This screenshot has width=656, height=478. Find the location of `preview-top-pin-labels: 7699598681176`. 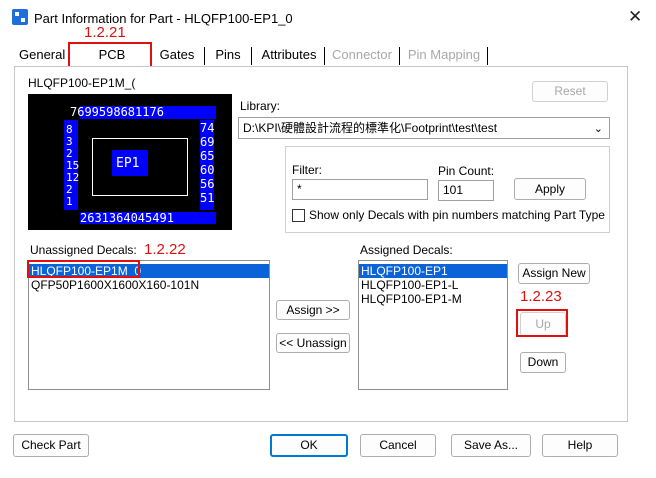

preview-top-pin-labels: 7699598681176 is located at coordinates (117, 112).